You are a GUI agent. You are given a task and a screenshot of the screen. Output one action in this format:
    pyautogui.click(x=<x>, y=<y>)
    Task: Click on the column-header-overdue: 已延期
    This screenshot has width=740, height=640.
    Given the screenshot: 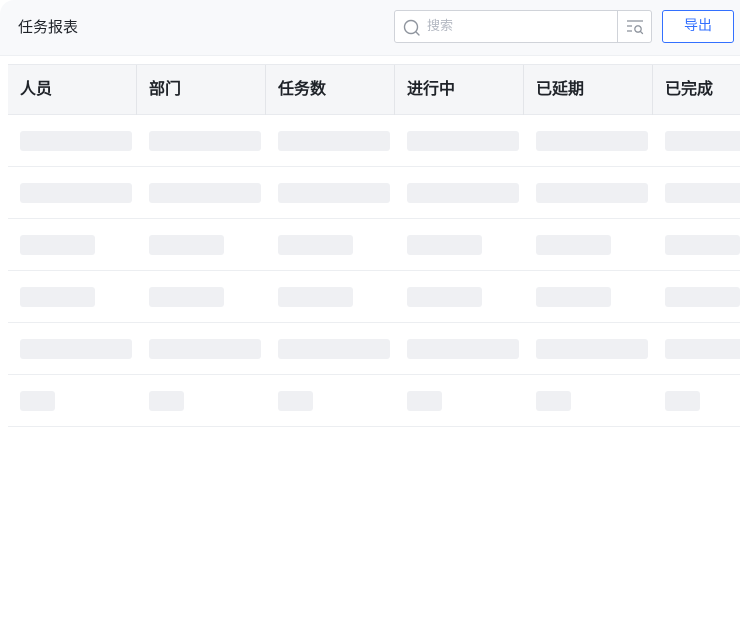 What is the action you would take?
    pyautogui.click(x=588, y=90)
    